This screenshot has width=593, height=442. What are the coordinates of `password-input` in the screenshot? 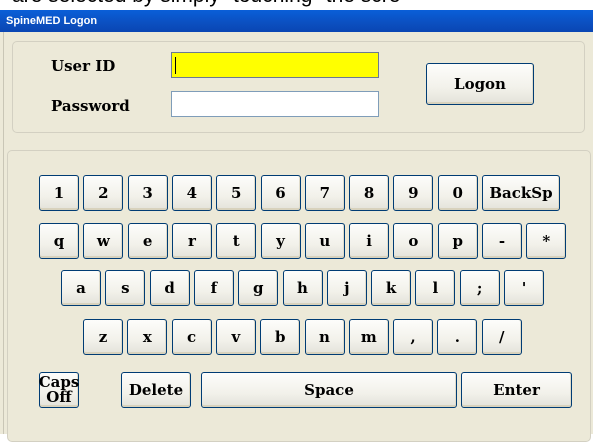 It's located at (275, 104).